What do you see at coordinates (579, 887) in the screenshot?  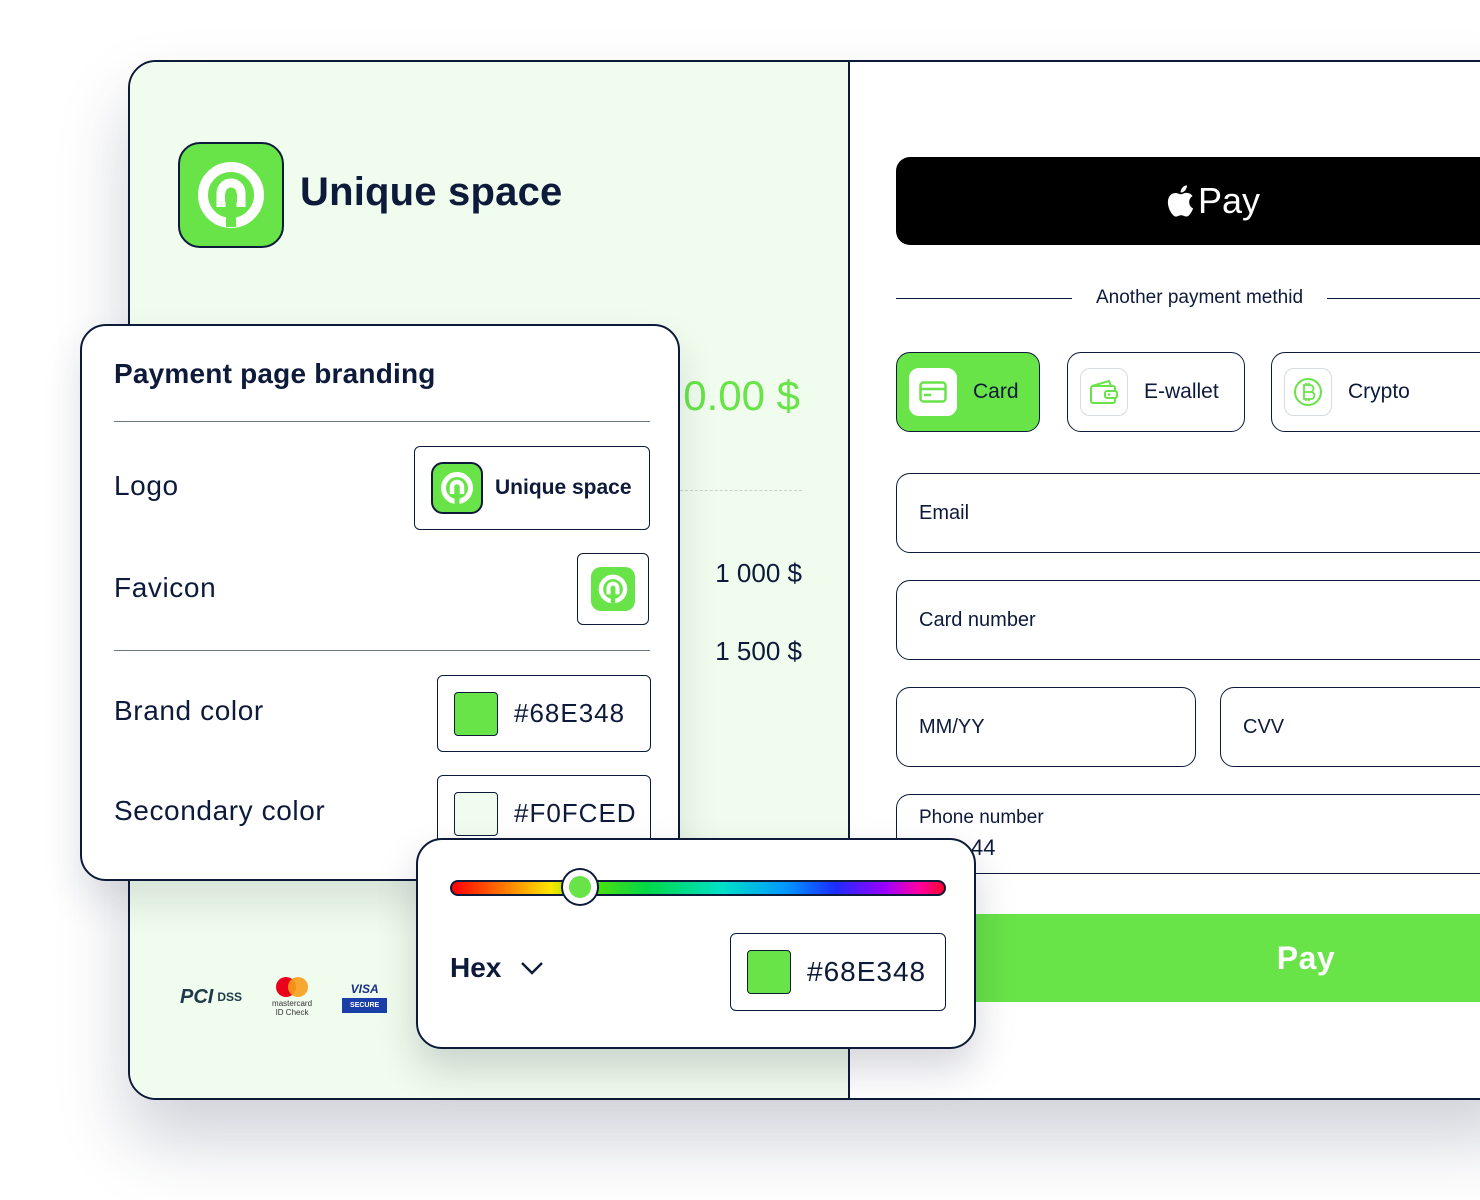 I see `hue-slider-handle` at bounding box center [579, 887].